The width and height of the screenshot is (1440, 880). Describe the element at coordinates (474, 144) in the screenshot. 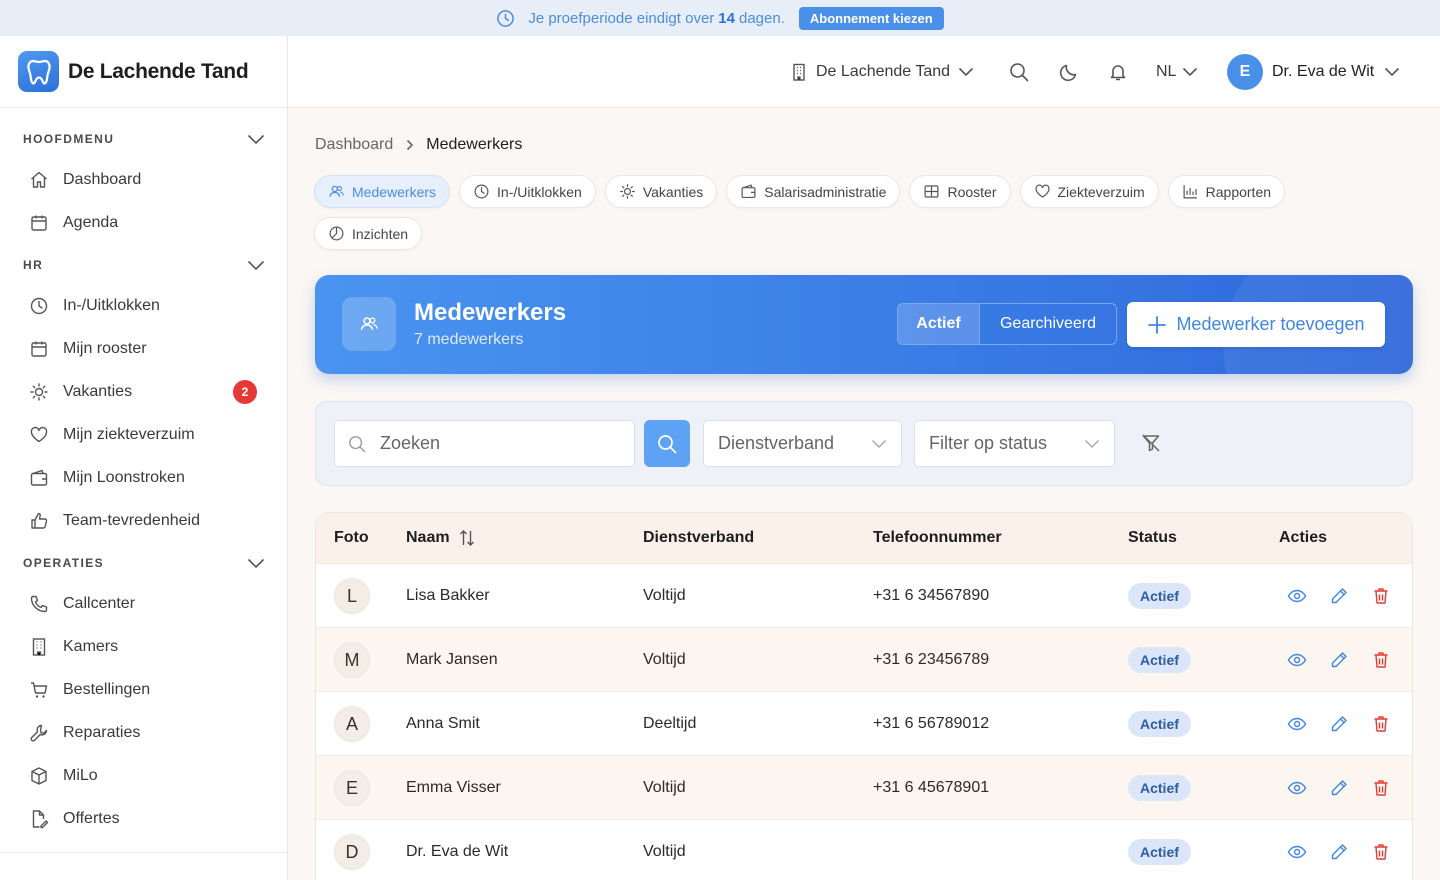

I see `breadcrumb-current: Medewerkers` at that location.